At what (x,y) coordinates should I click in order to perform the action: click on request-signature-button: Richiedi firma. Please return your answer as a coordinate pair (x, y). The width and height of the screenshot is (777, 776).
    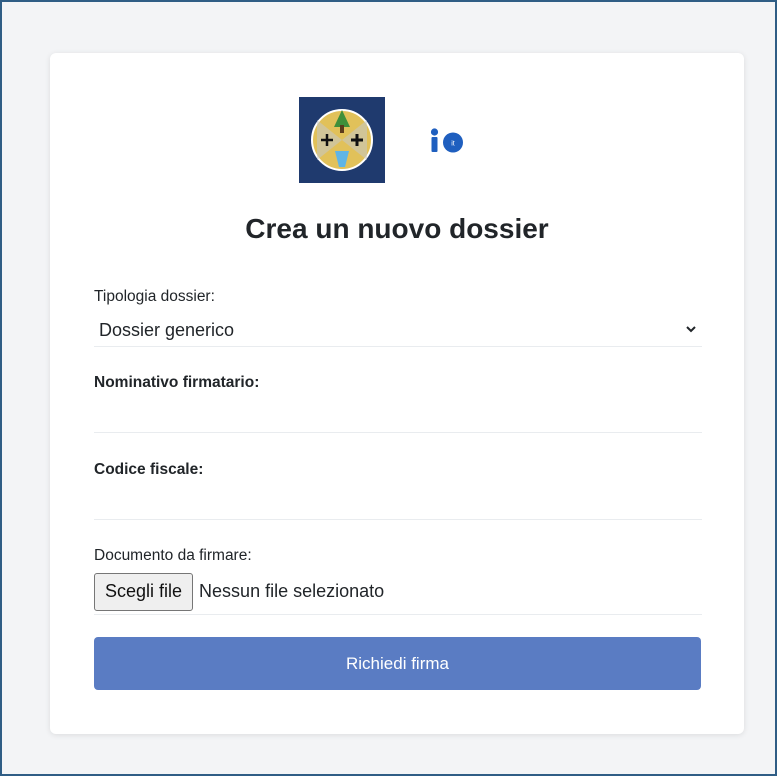
    Looking at the image, I should click on (397, 663).